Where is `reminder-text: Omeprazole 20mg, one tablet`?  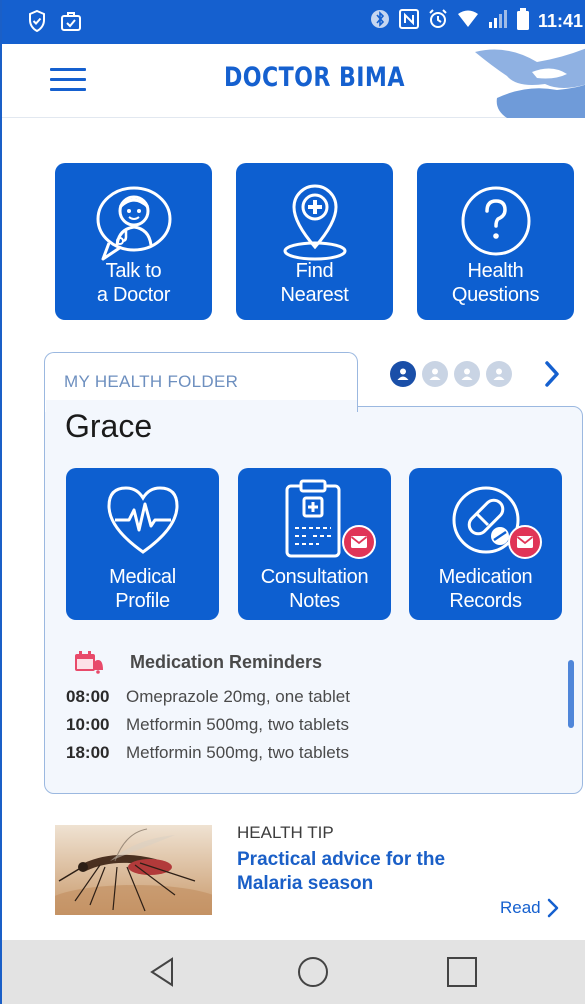
reminder-text: Omeprazole 20mg, one tablet is located at coordinates (238, 696).